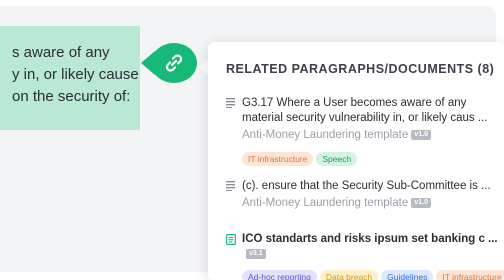  What do you see at coordinates (360, 69) in the screenshot?
I see `panel-title: RELATED PARAGRAPHS/DOCUMENTS (8)` at bounding box center [360, 69].